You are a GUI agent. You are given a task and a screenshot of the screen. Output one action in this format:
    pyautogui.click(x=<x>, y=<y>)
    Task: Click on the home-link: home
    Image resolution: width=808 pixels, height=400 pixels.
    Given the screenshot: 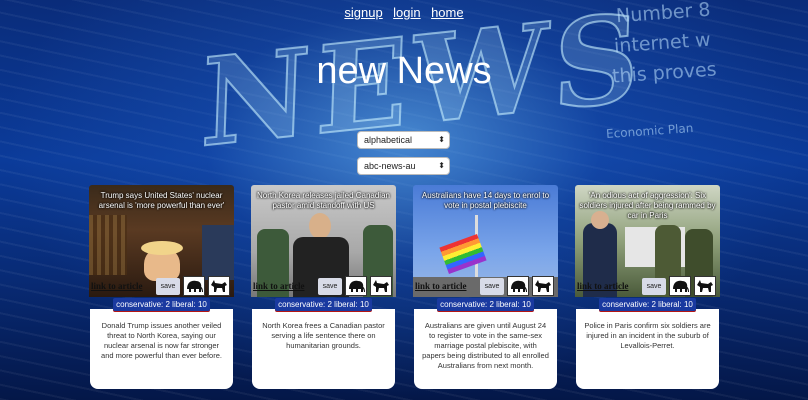 What is the action you would take?
    pyautogui.click(x=447, y=12)
    